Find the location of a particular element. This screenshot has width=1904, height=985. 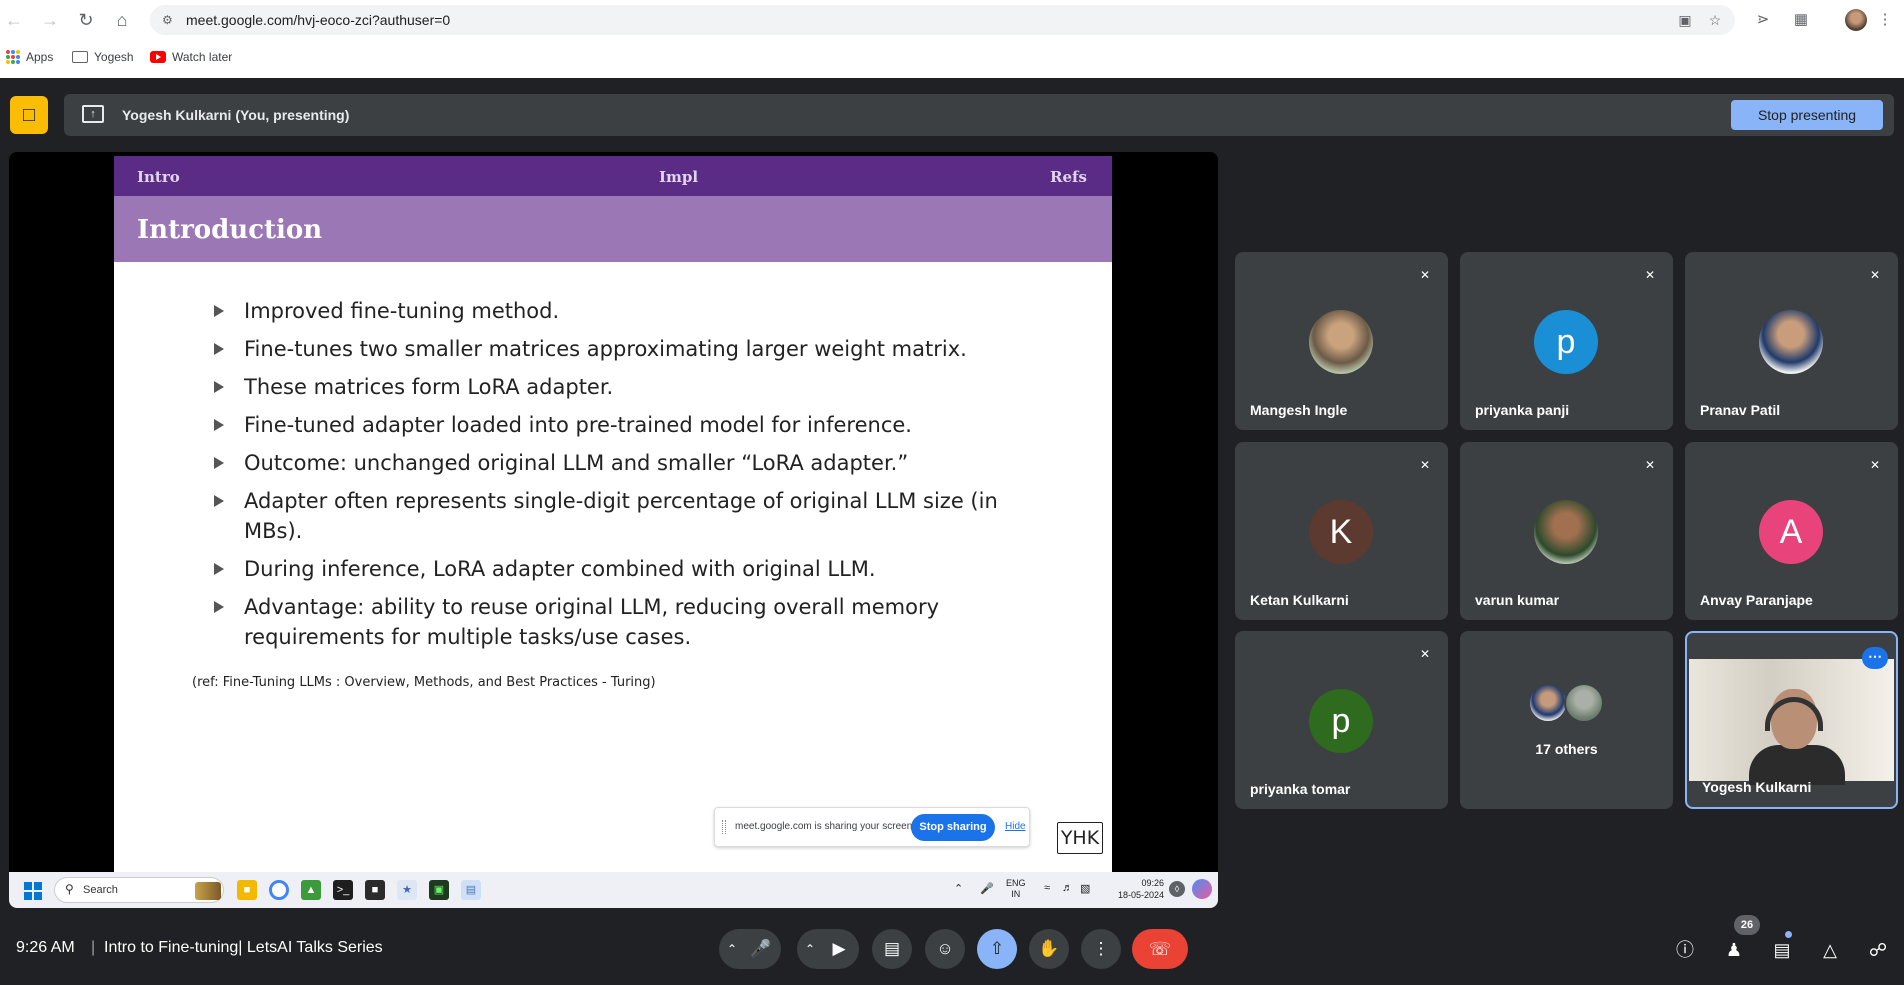

console-icon: ■ is located at coordinates (375, 890).